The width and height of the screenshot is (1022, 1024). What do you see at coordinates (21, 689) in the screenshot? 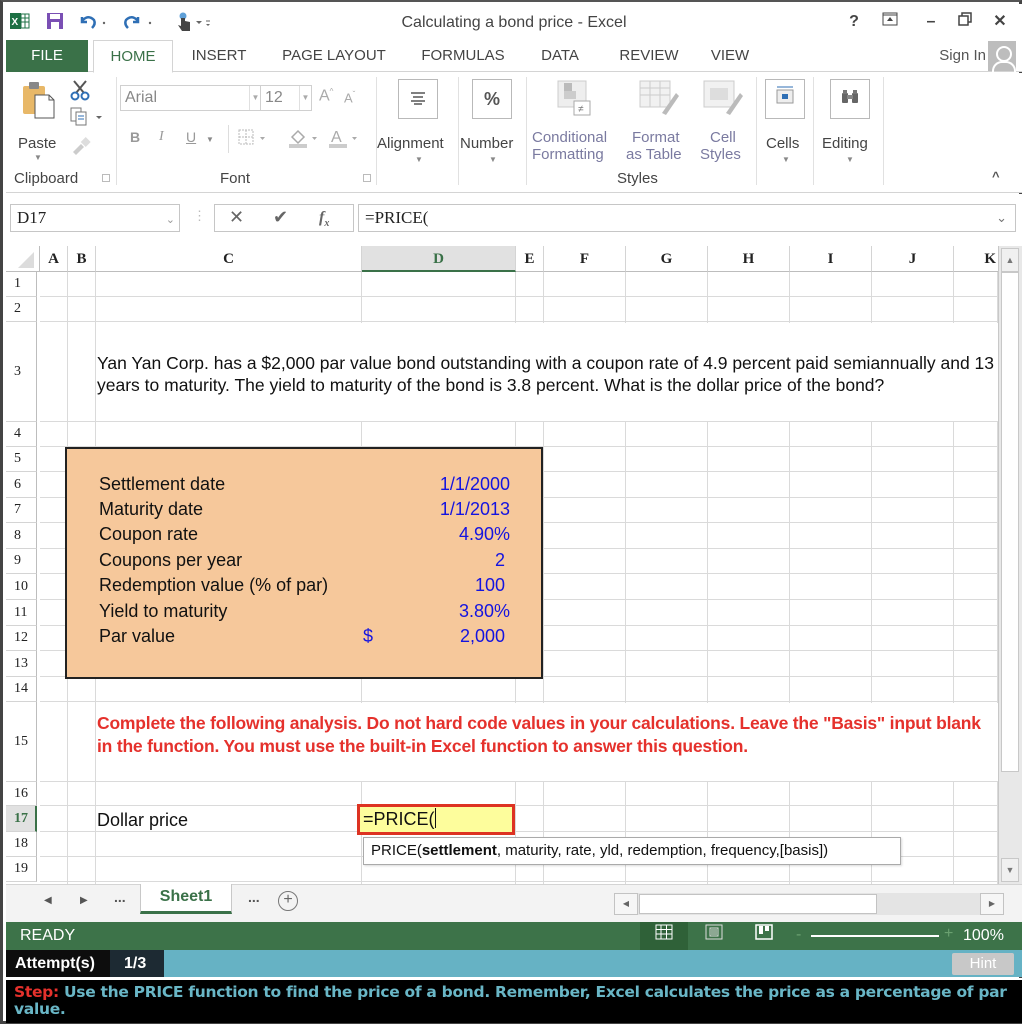
I see `row-header-14: 14` at bounding box center [21, 689].